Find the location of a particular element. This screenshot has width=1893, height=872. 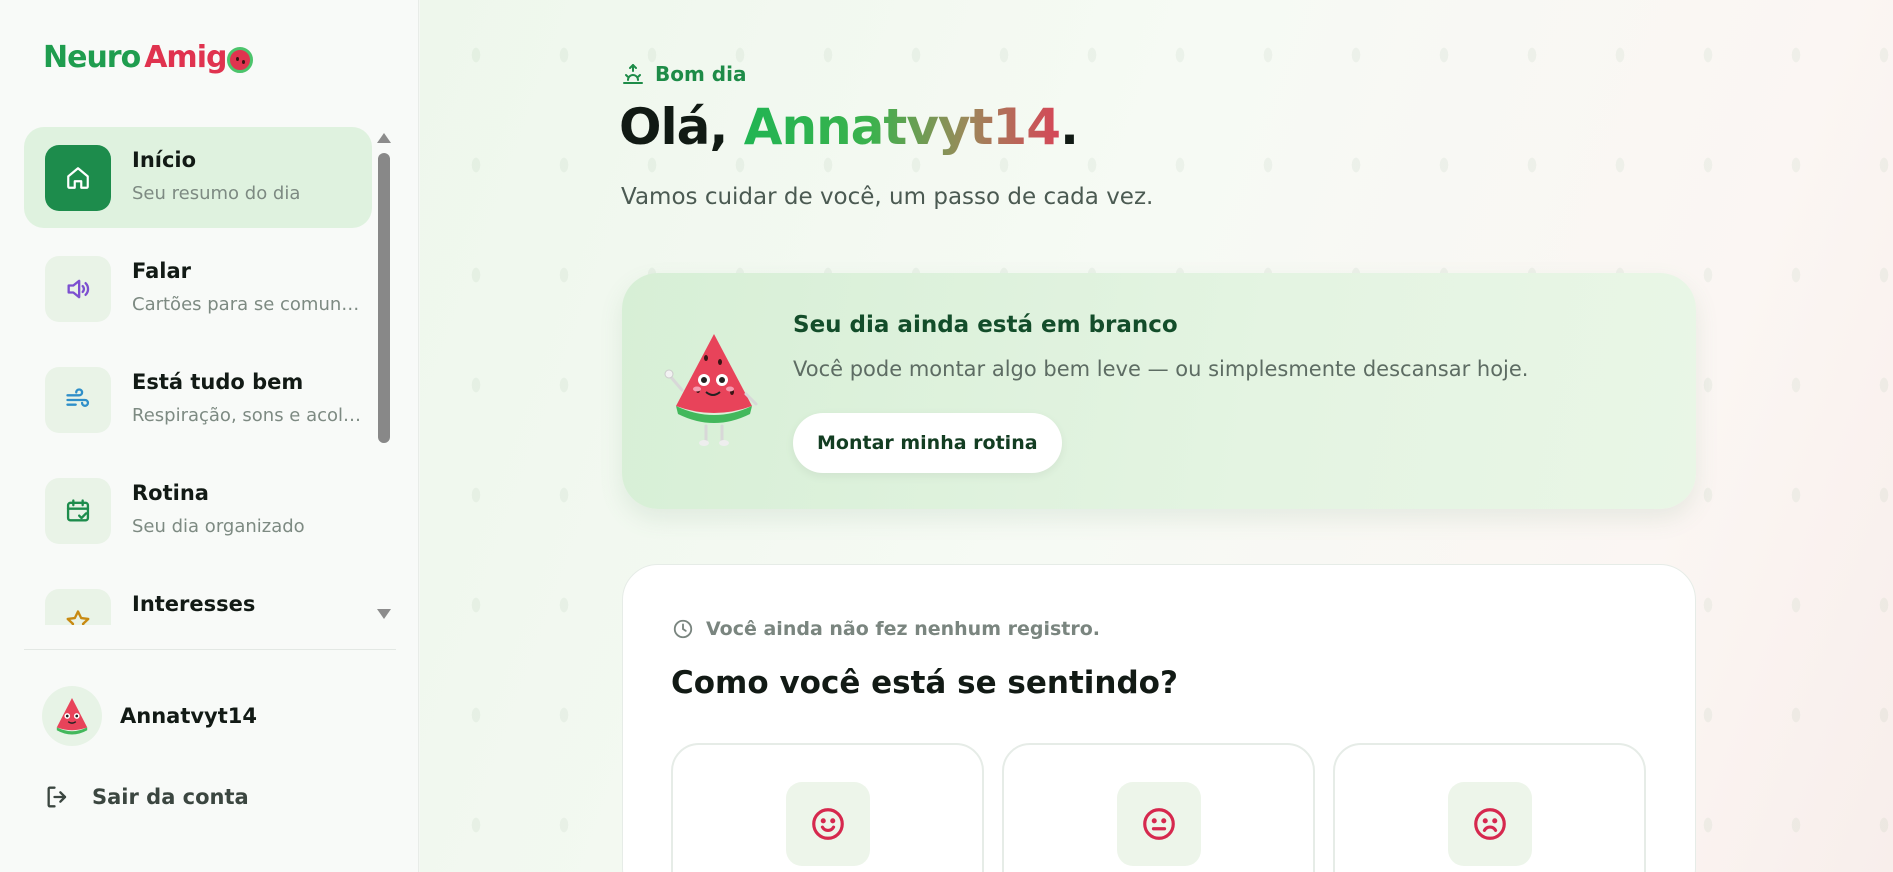

sunrise-icon is located at coordinates (633, 74).